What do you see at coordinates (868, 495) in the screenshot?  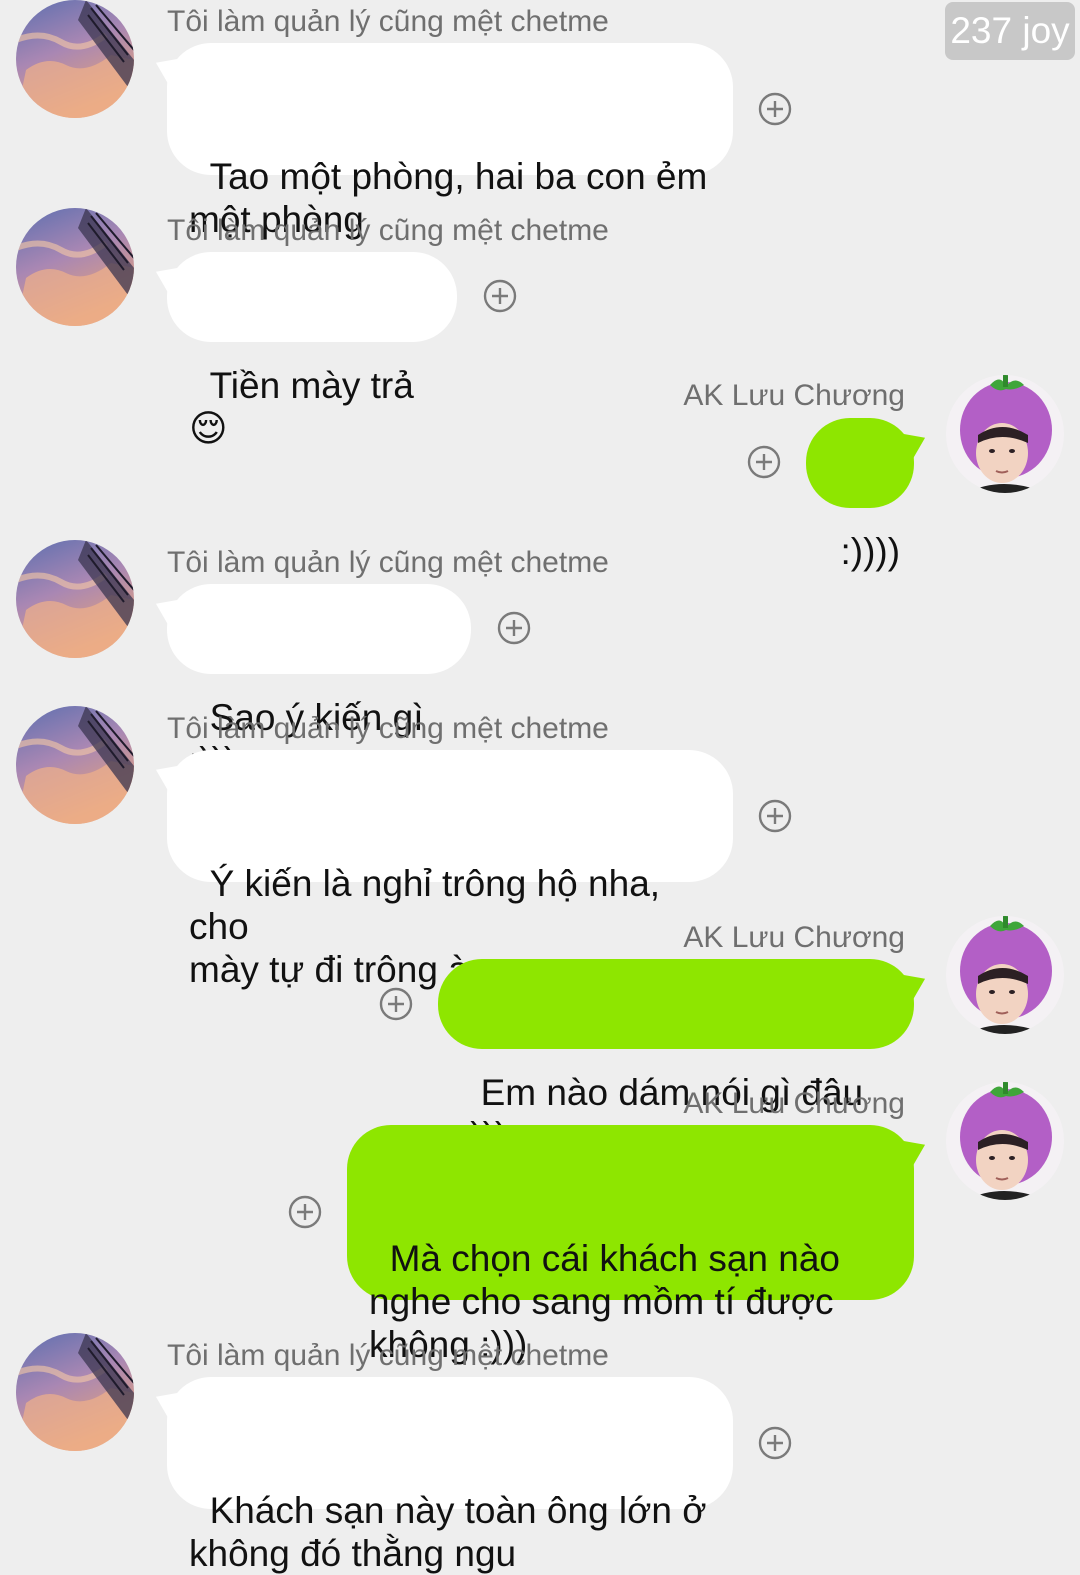 I see `message-bubble-outgoing: :))))` at bounding box center [868, 495].